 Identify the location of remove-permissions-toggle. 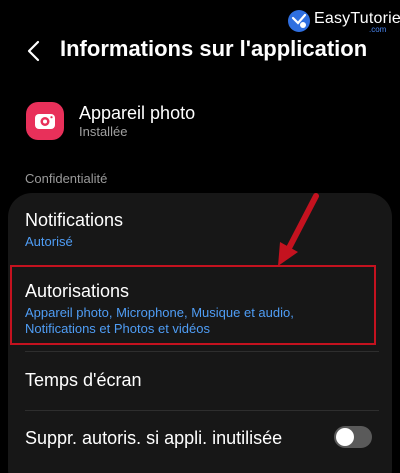
(353, 437).